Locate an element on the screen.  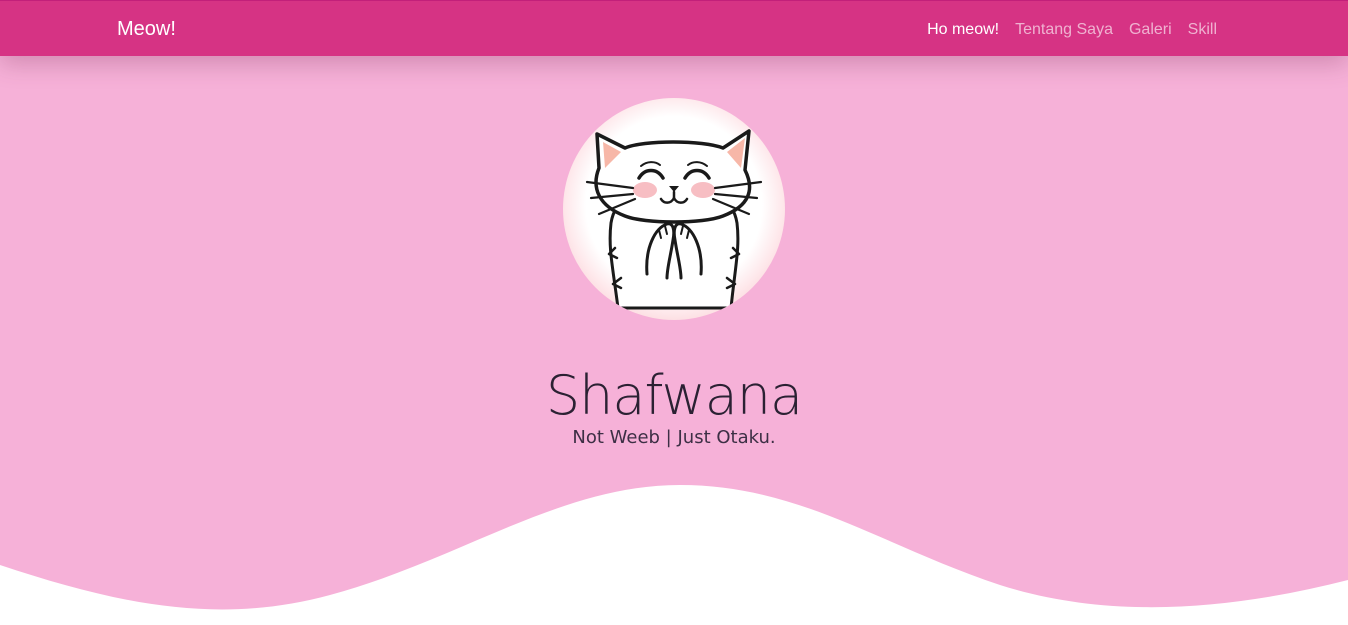
nav-link-skill: Skill is located at coordinates (1202, 30).